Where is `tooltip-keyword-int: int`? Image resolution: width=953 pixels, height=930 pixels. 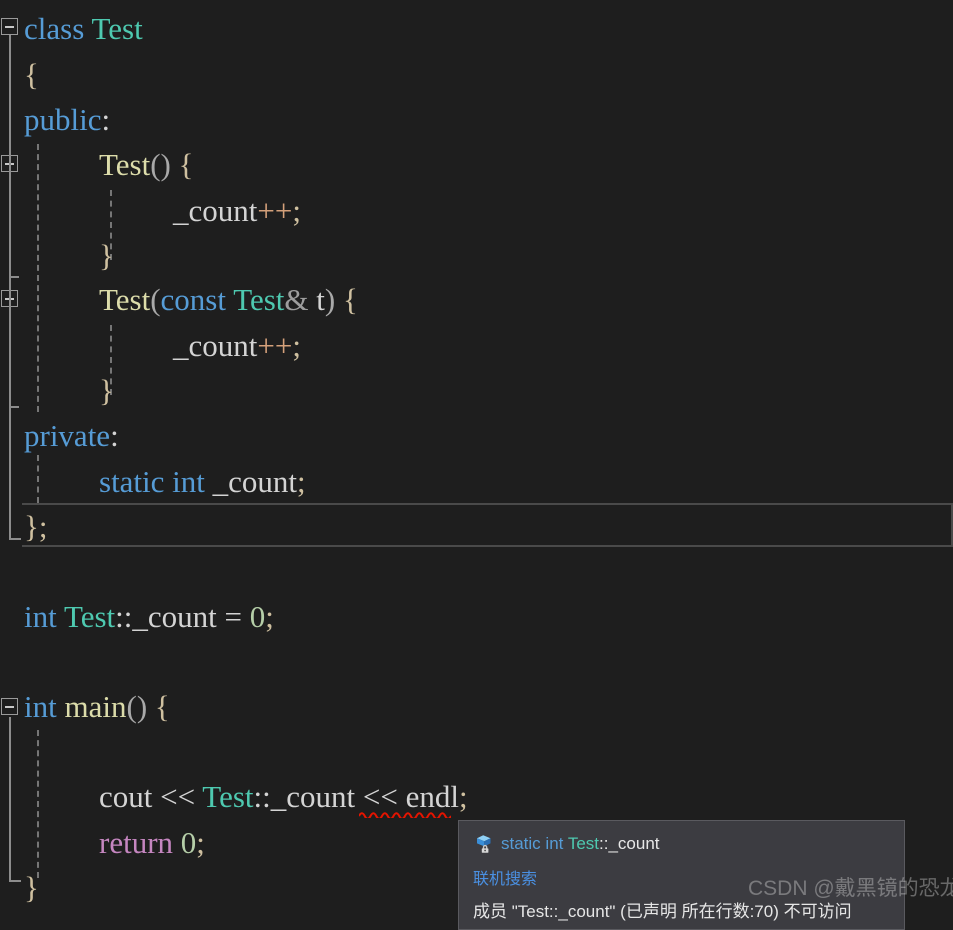 tooltip-keyword-int: int is located at coordinates (554, 843).